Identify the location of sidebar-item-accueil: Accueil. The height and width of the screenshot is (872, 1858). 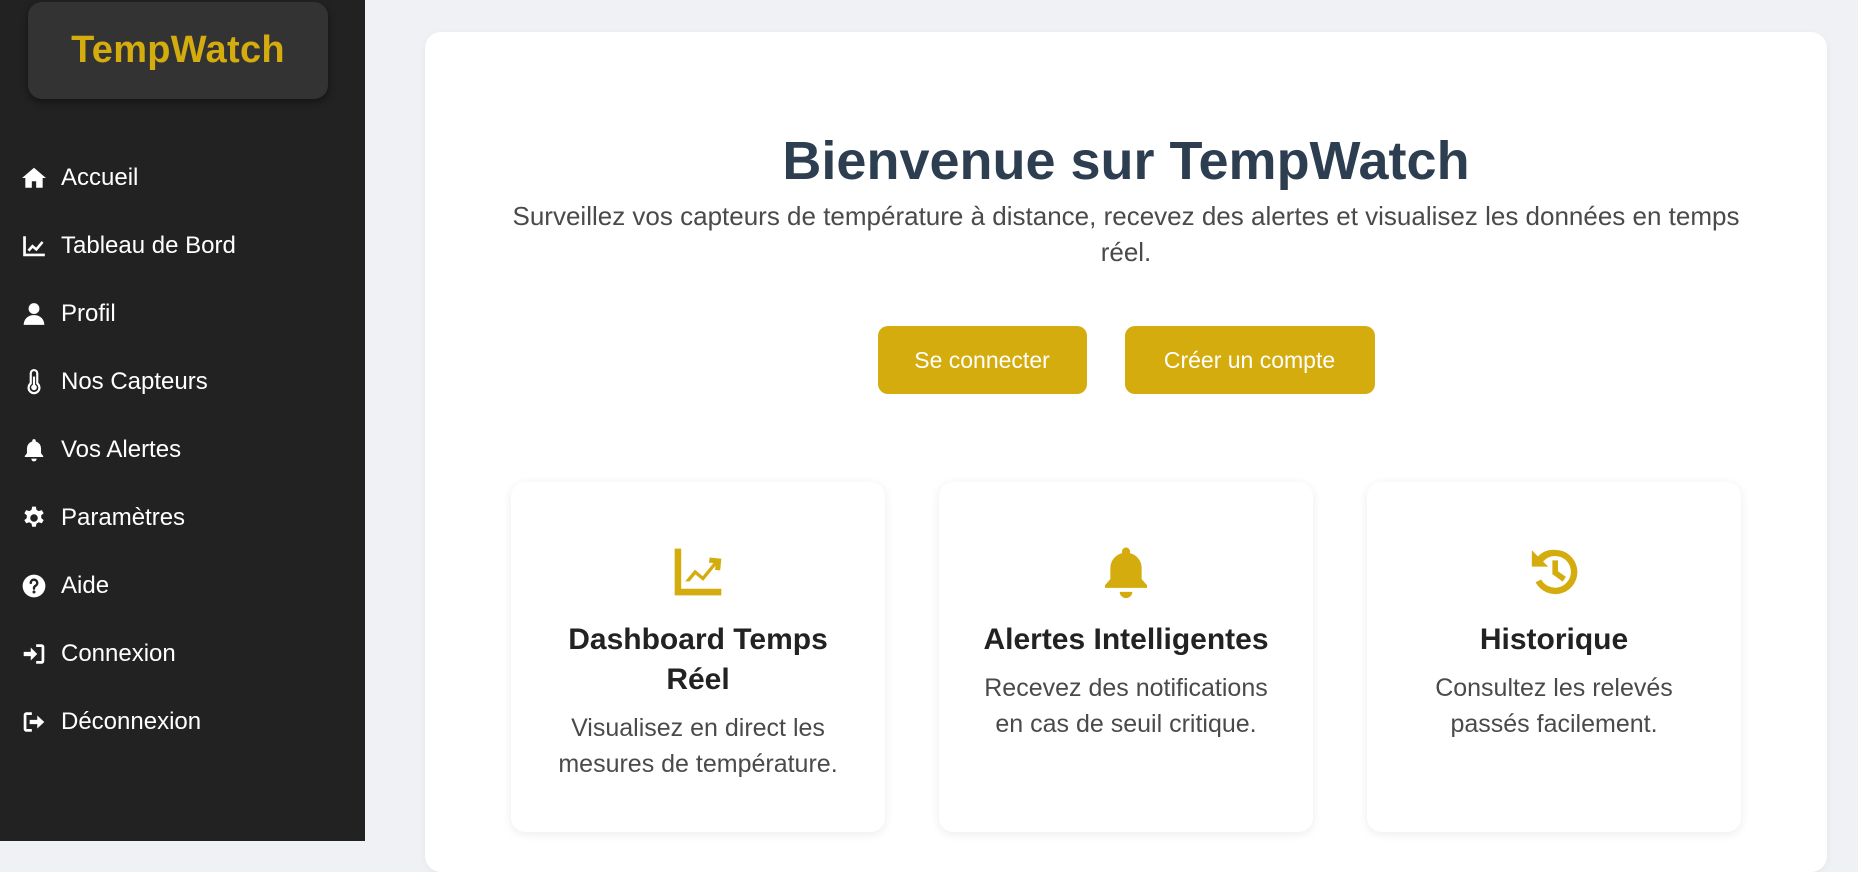
(182, 178).